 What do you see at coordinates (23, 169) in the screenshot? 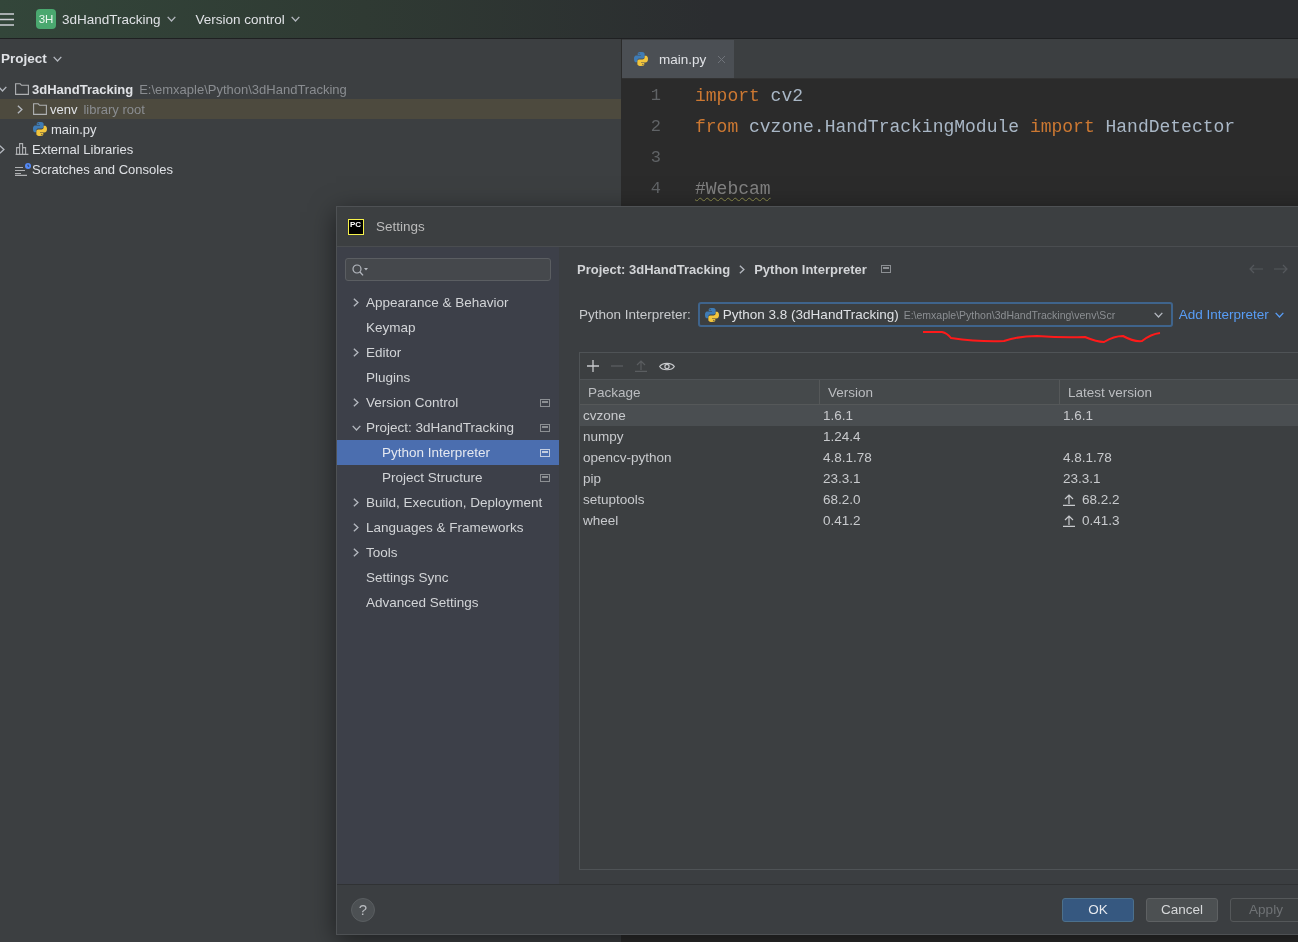
I see `scratches-icon` at bounding box center [23, 169].